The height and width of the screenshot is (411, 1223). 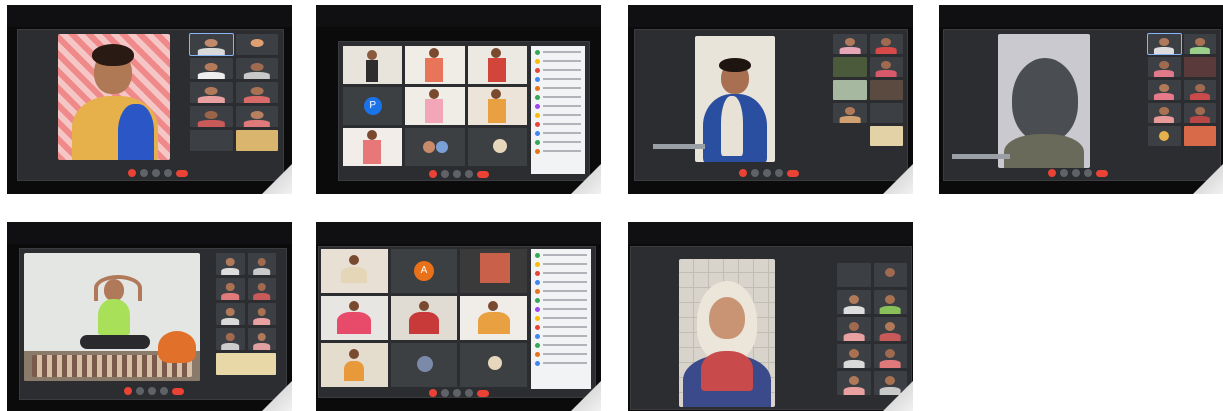 What do you see at coordinates (373, 106) in the screenshot?
I see `gallery-tile: P` at bounding box center [373, 106].